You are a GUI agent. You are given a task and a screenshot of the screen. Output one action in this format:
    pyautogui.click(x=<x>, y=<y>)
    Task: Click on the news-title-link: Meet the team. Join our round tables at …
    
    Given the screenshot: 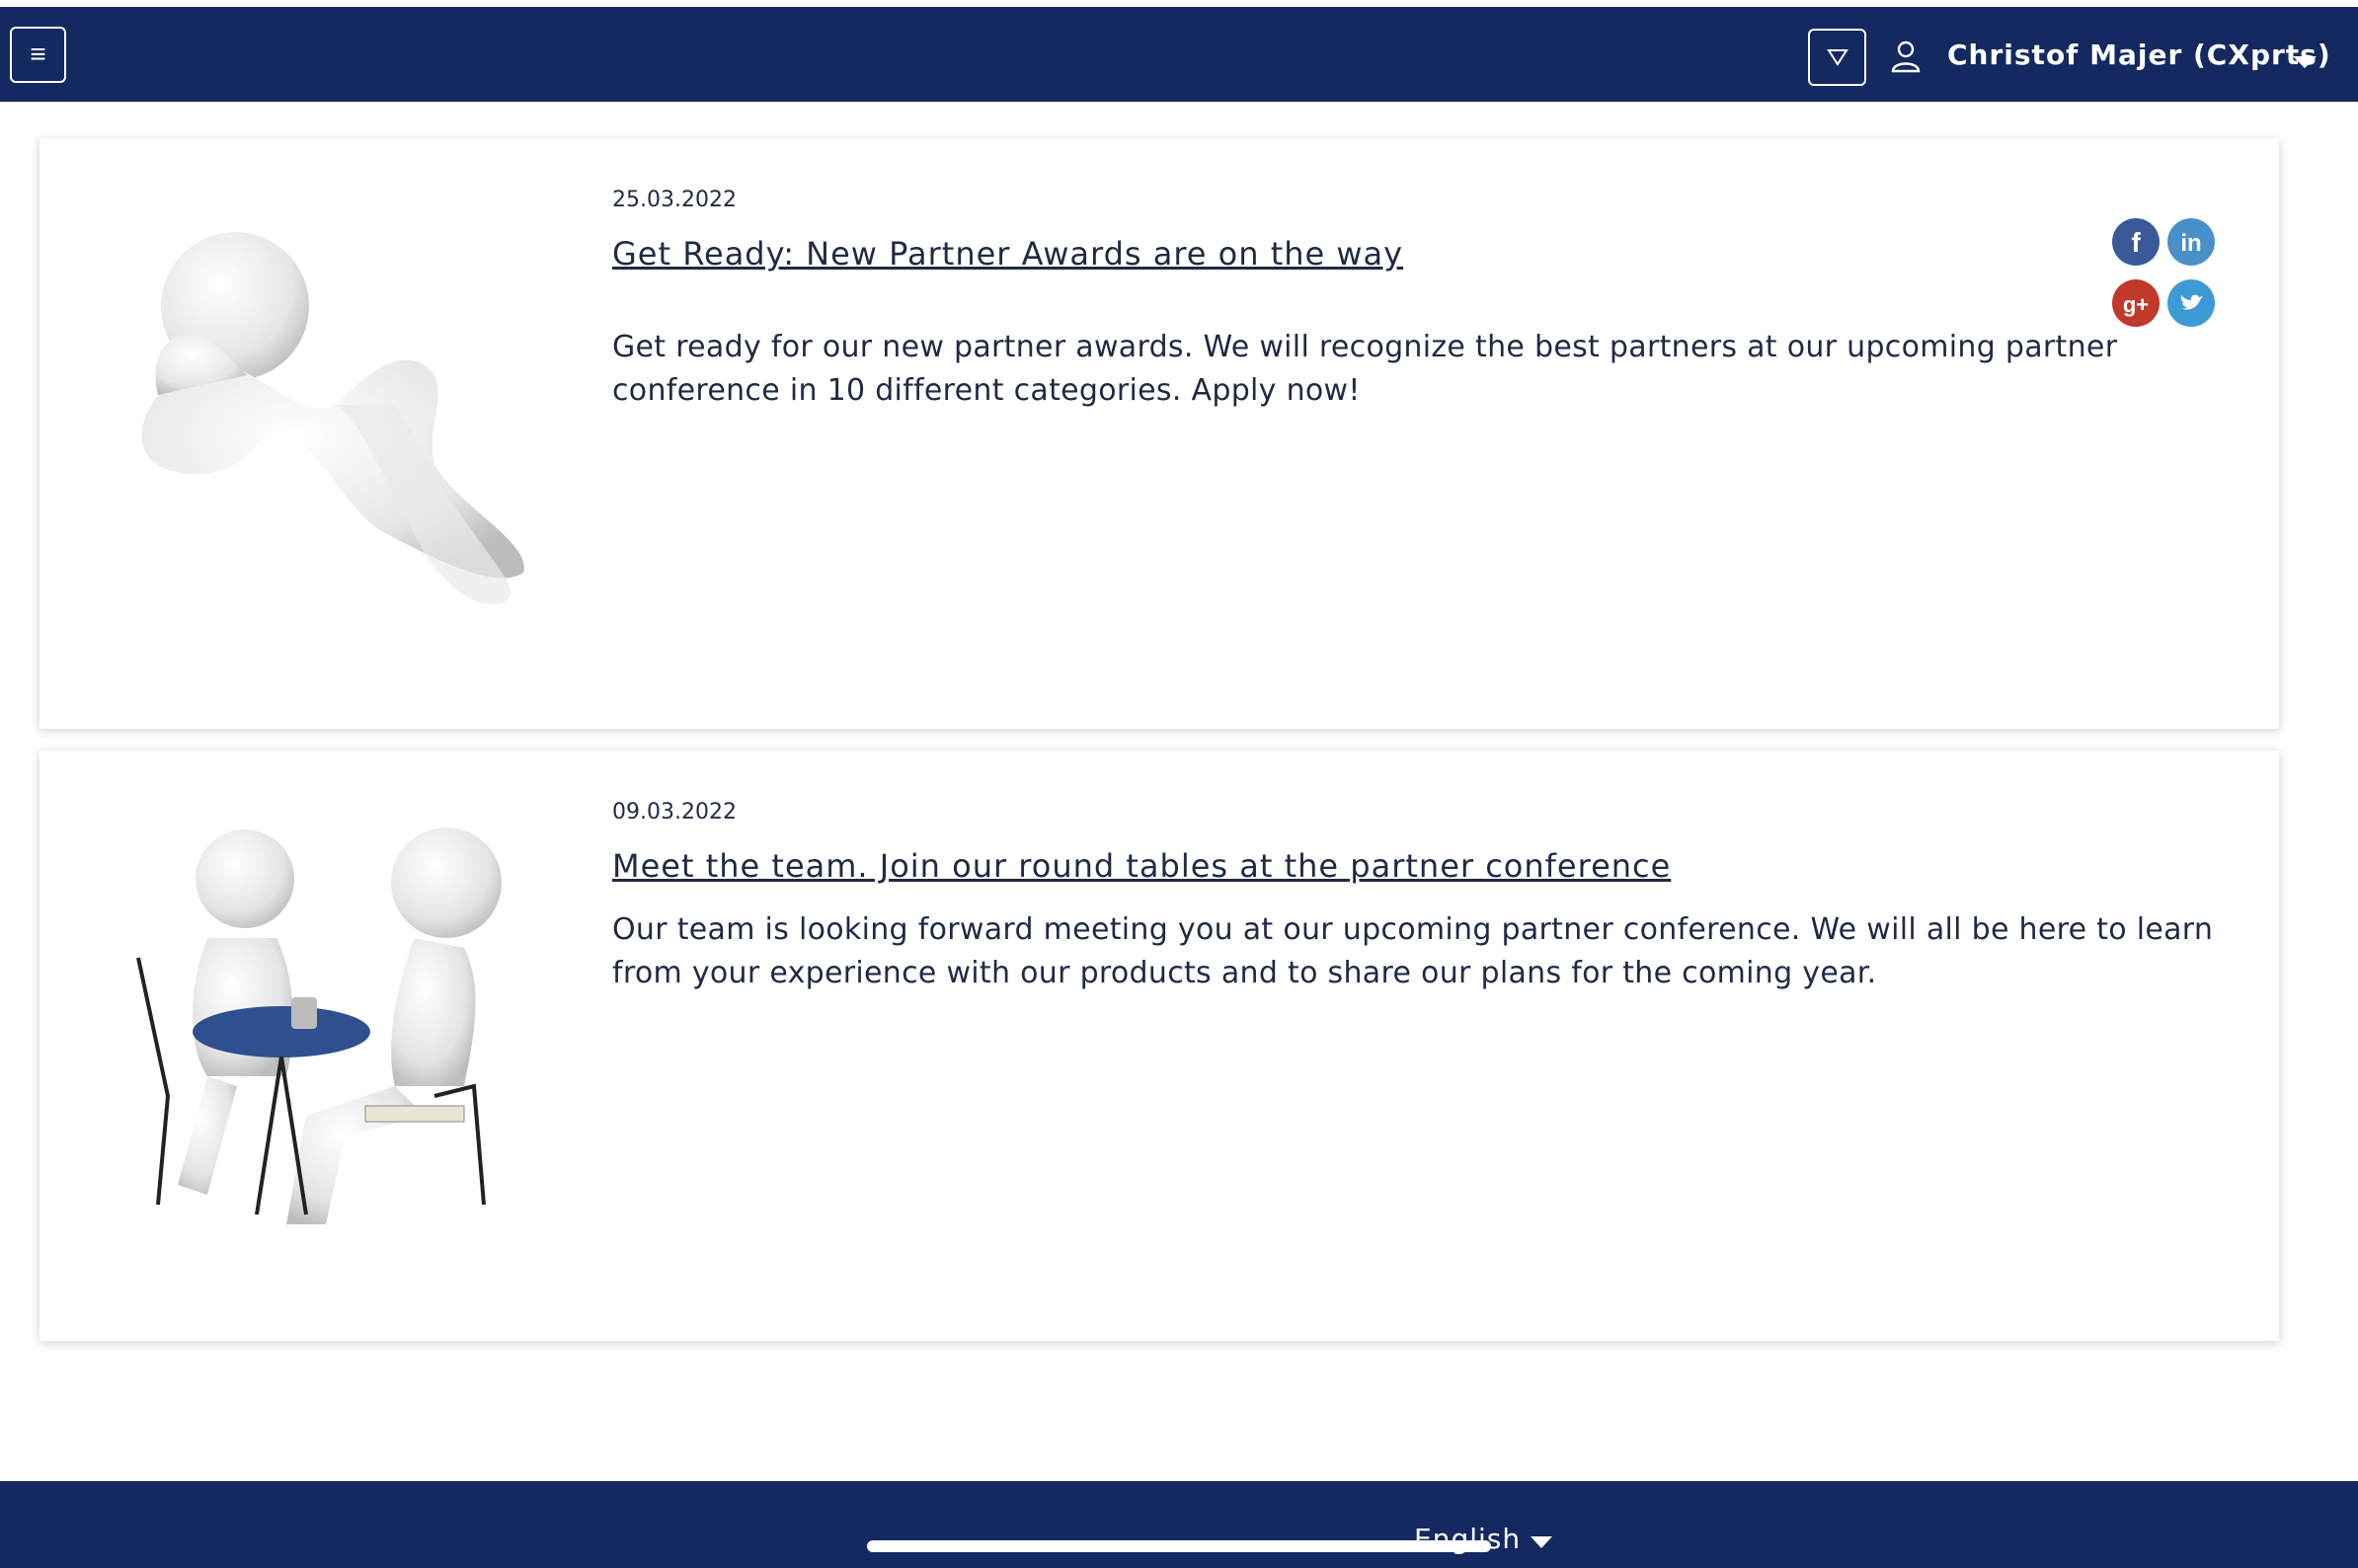 What is the action you would take?
    pyautogui.click(x=1141, y=866)
    